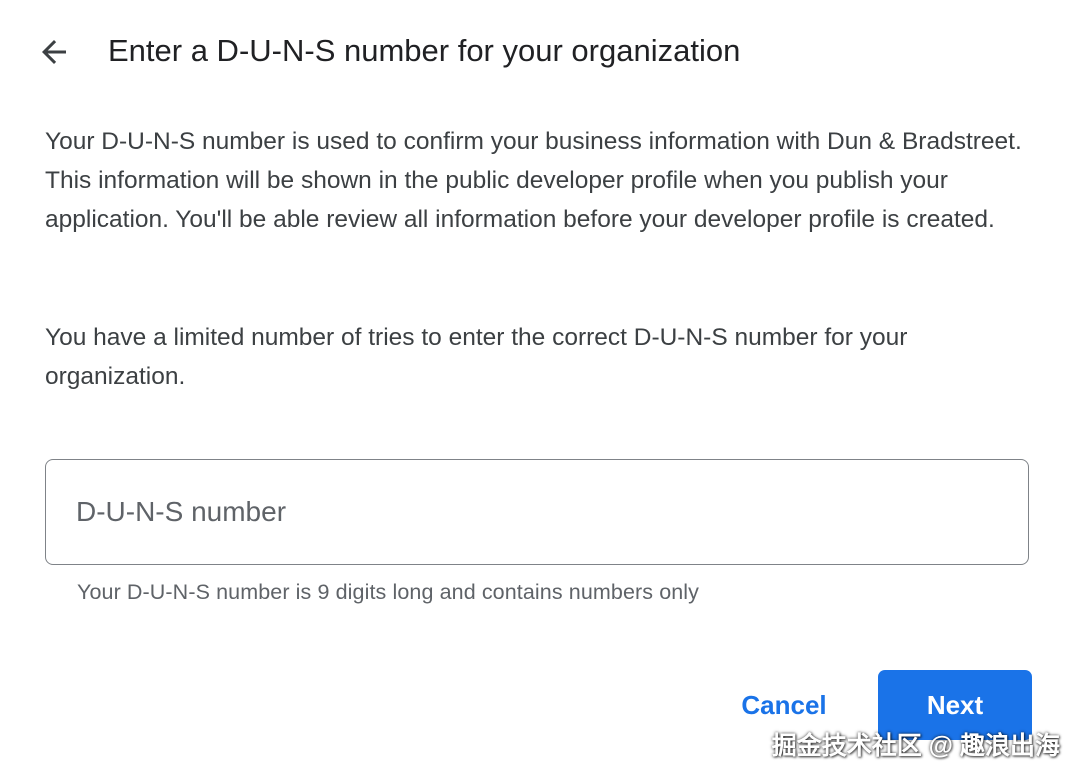 This screenshot has width=1080, height=782. I want to click on back-button, so click(54, 52).